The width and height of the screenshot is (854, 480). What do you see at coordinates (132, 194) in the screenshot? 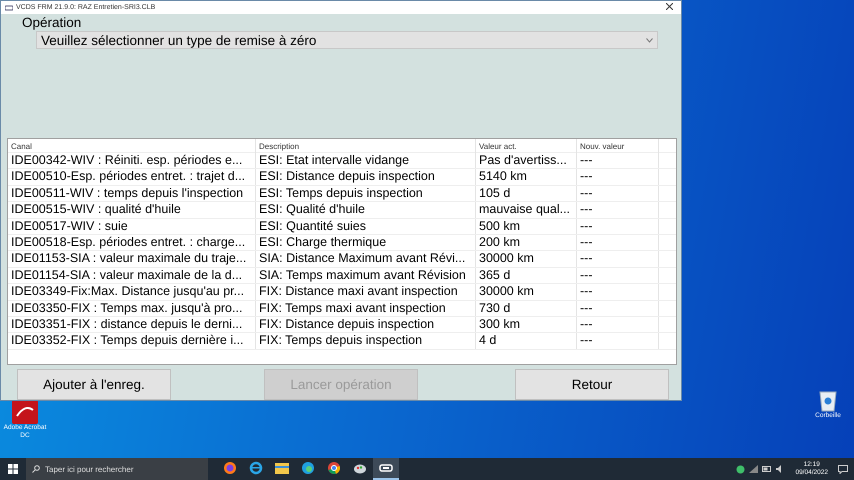
I see `table-cell: IDE00511-WIV : temps depuis l'inspection` at bounding box center [132, 194].